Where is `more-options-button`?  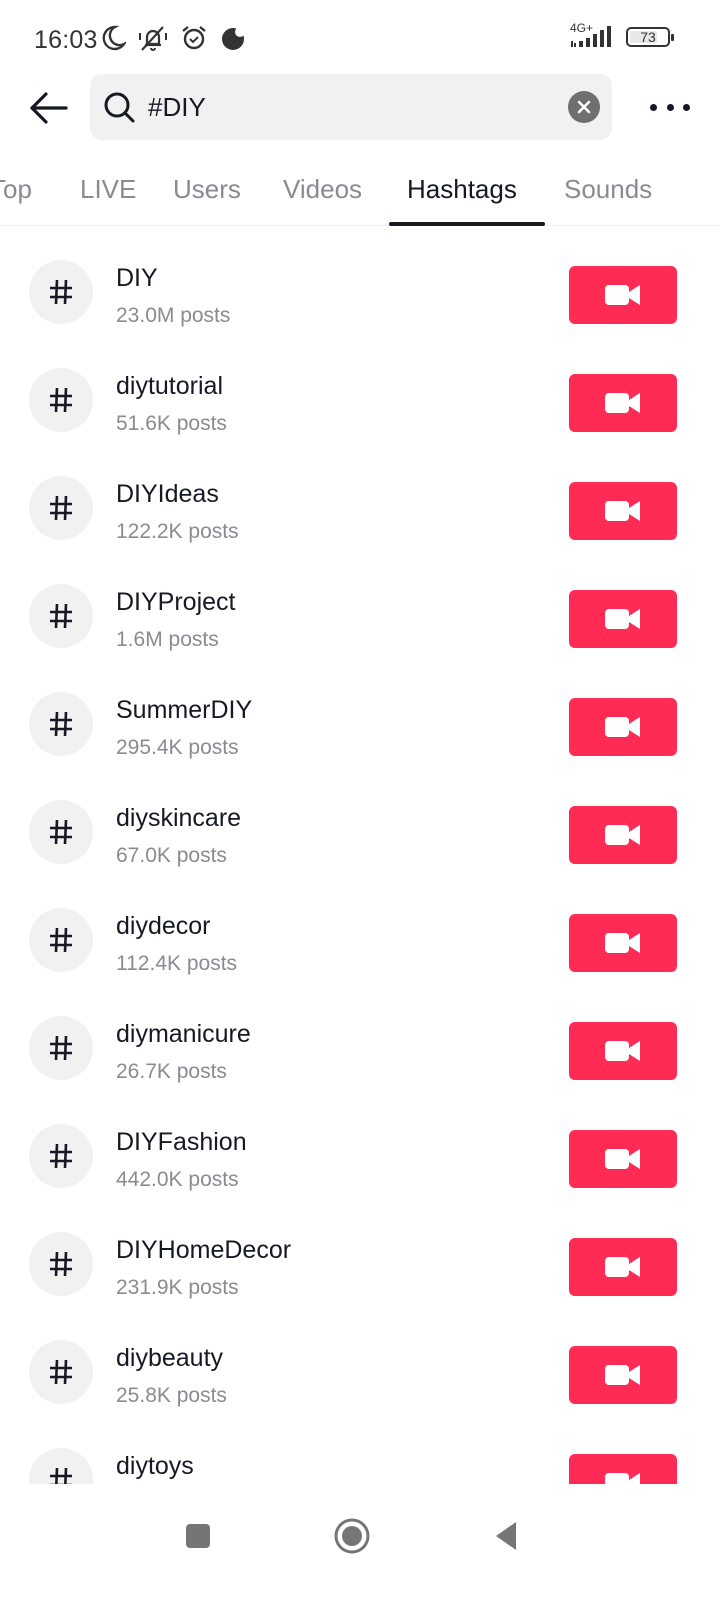
more-options-button is located at coordinates (670, 107).